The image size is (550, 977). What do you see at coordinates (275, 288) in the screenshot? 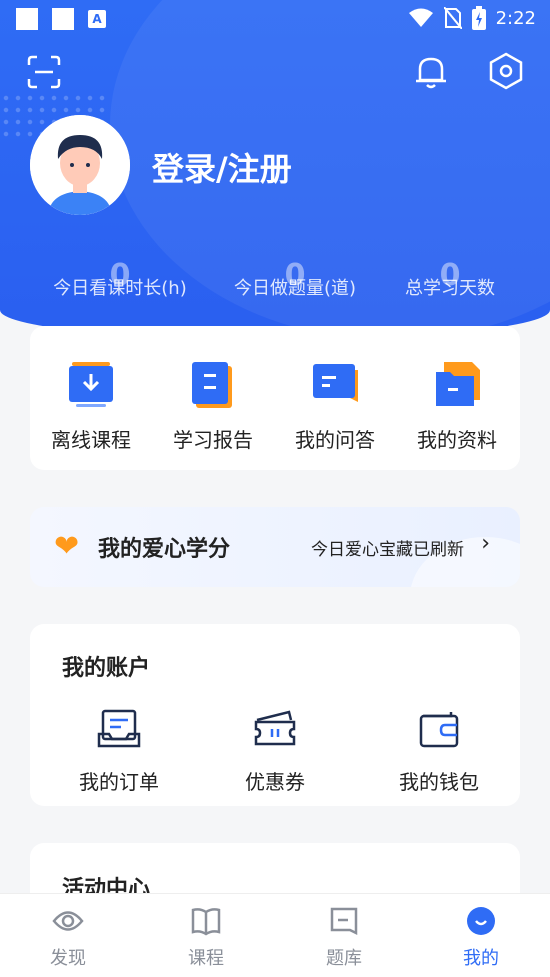
I see `study-stats: 0 今日看课时长(h) 0 今日做题量(道) 0 总学习天数` at bounding box center [275, 288].